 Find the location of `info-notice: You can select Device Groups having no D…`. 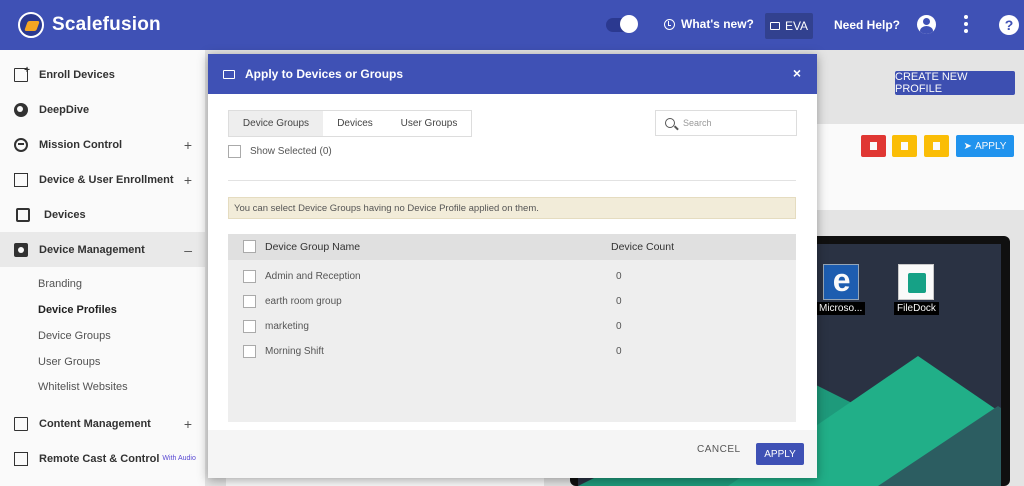

info-notice: You can select Device Groups having no D… is located at coordinates (512, 208).